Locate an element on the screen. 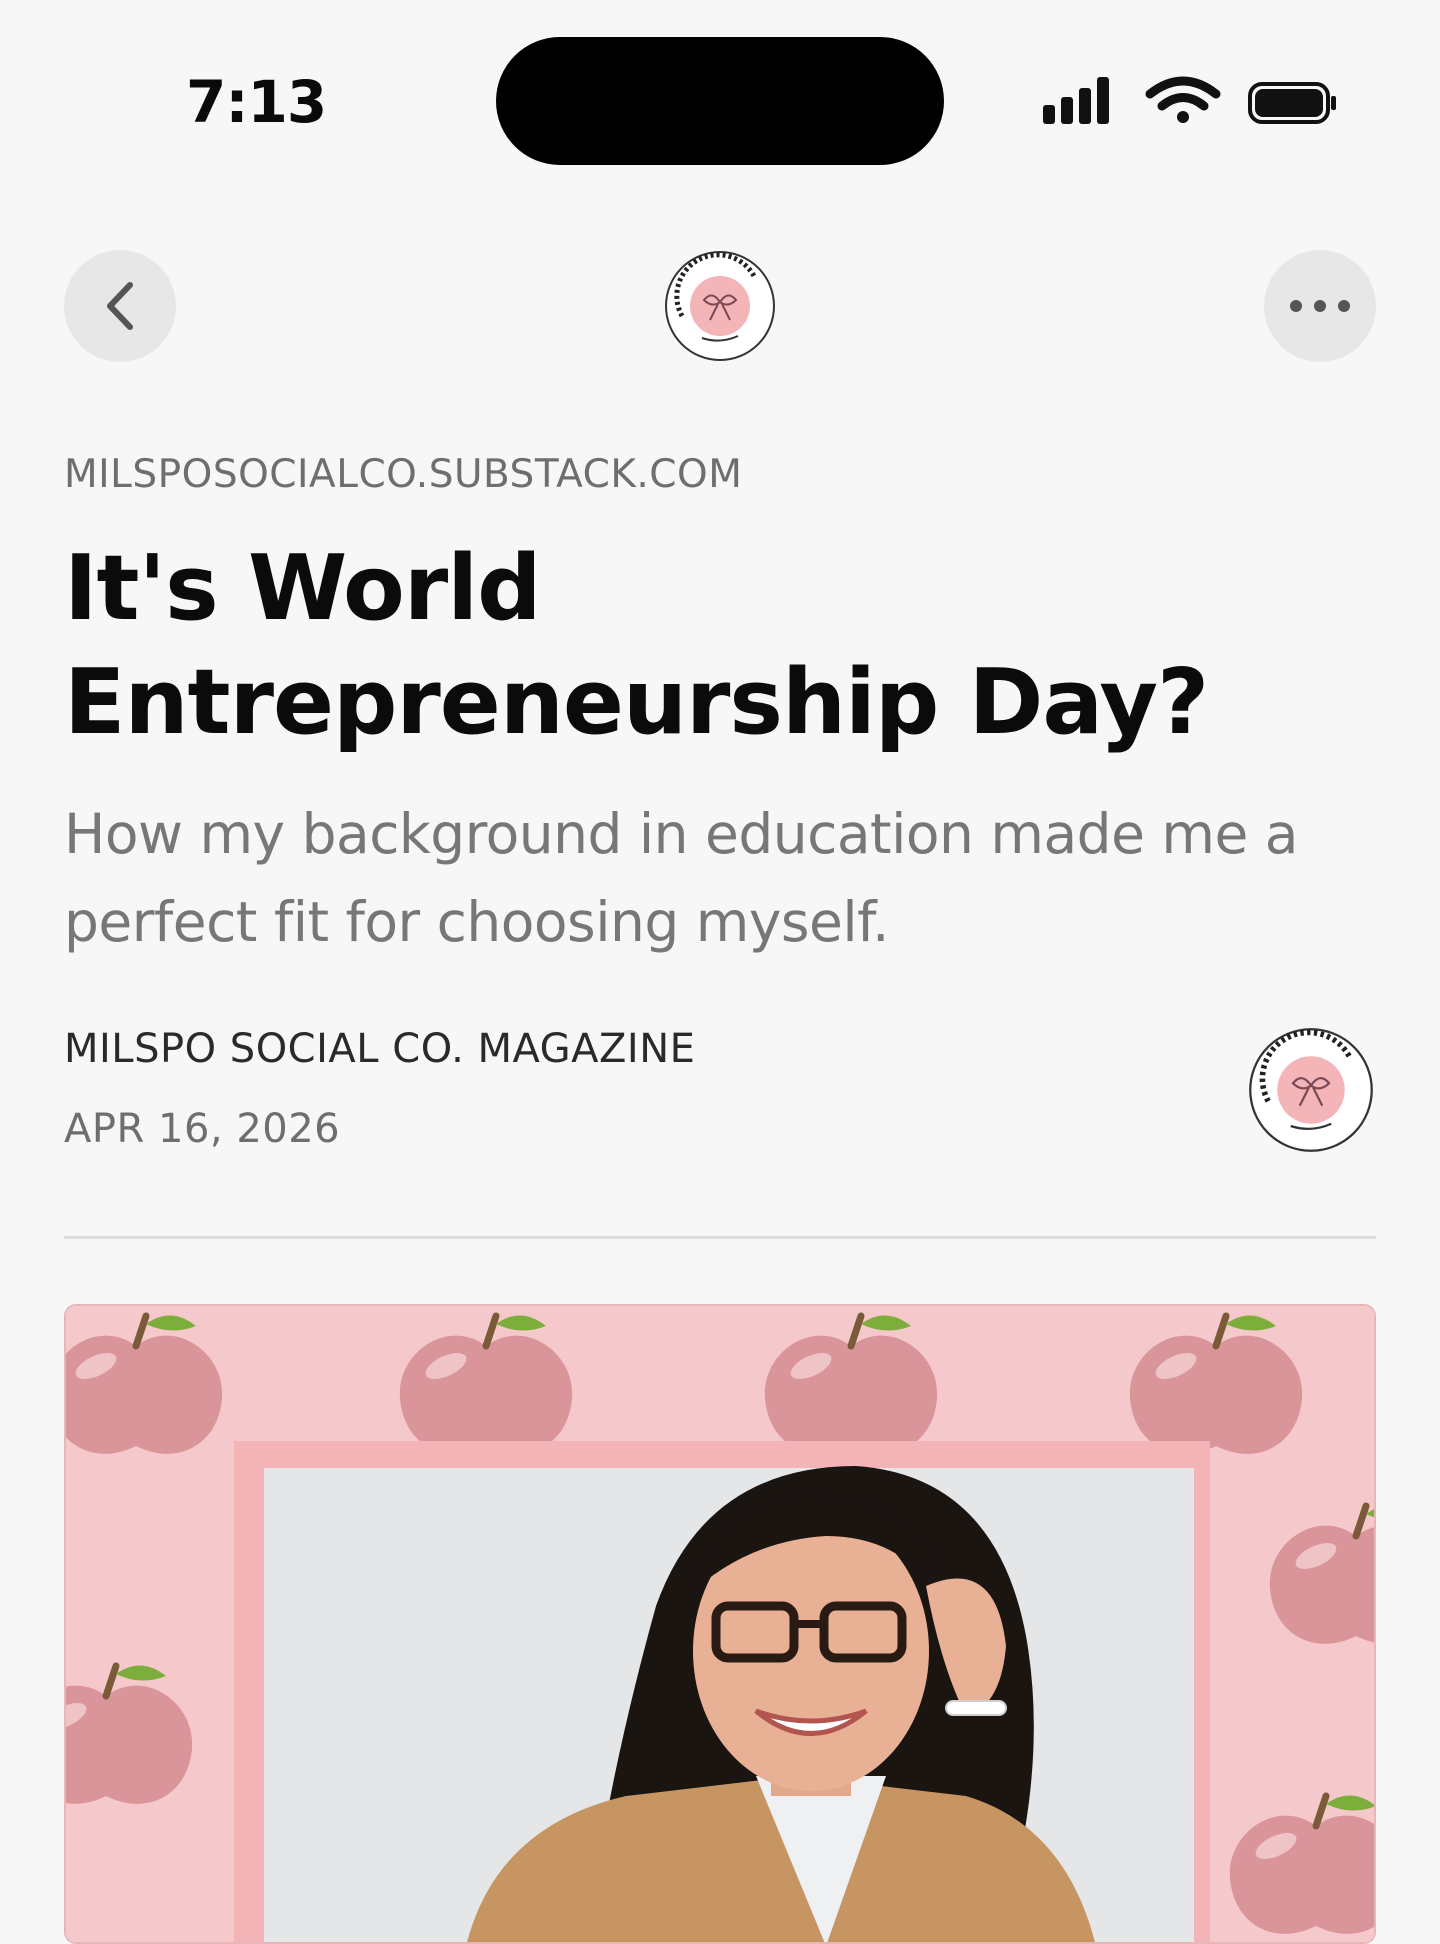  header-divider is located at coordinates (720, 1237).